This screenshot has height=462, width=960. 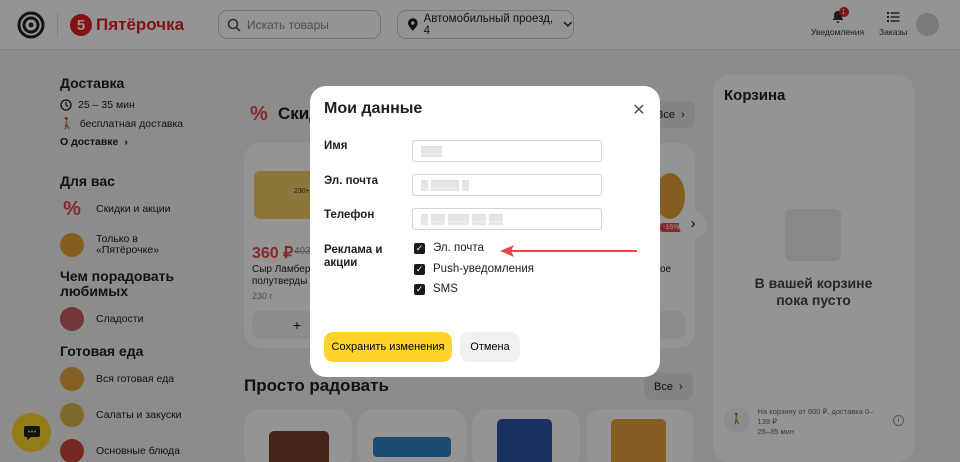 What do you see at coordinates (388, 347) in the screenshot?
I see `save-button: Сохранить изменения` at bounding box center [388, 347].